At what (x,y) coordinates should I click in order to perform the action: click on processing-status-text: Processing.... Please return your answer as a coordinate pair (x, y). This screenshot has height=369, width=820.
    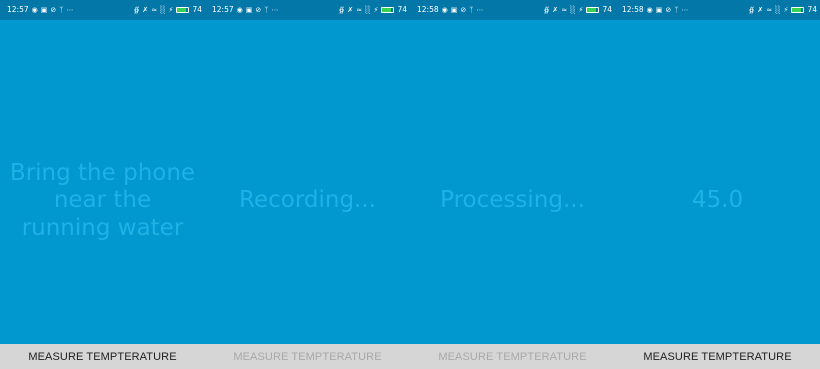
    Looking at the image, I should click on (512, 200).